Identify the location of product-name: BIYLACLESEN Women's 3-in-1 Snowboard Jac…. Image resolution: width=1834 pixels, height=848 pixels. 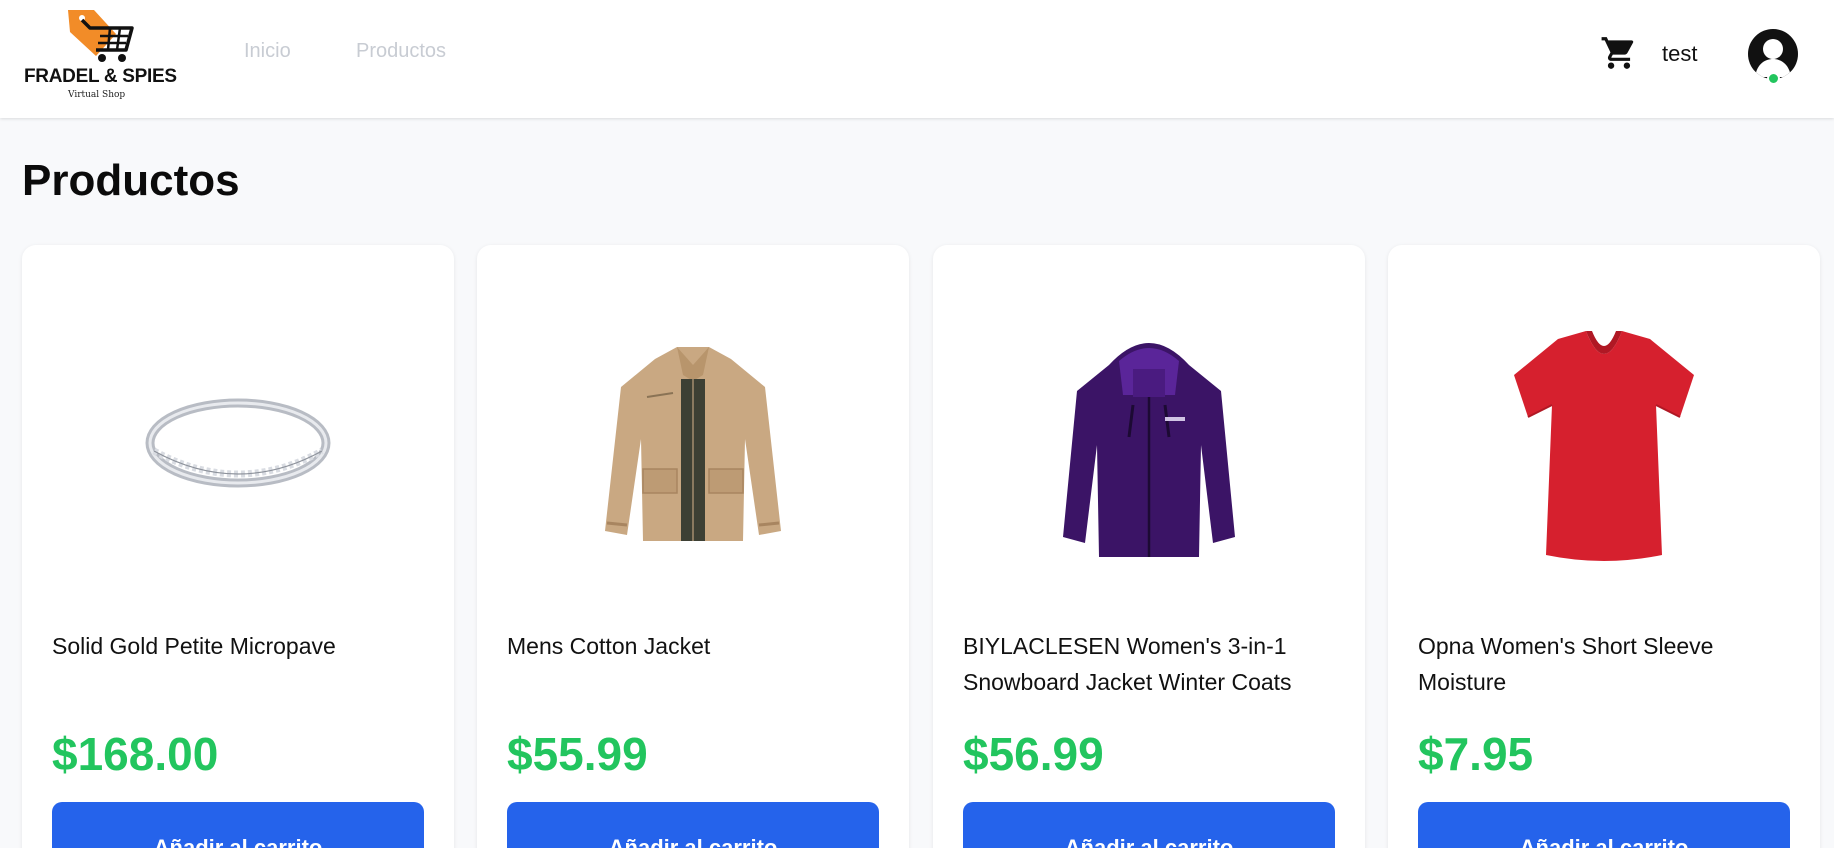
(1148, 664).